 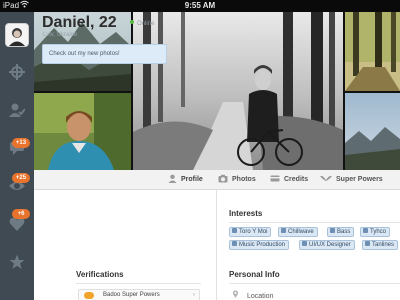 I want to click on location-label: Location, so click(x=260, y=296).